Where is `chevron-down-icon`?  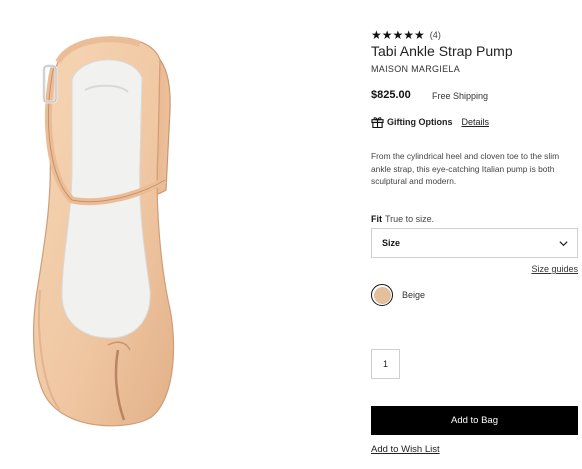 chevron-down-icon is located at coordinates (563, 244).